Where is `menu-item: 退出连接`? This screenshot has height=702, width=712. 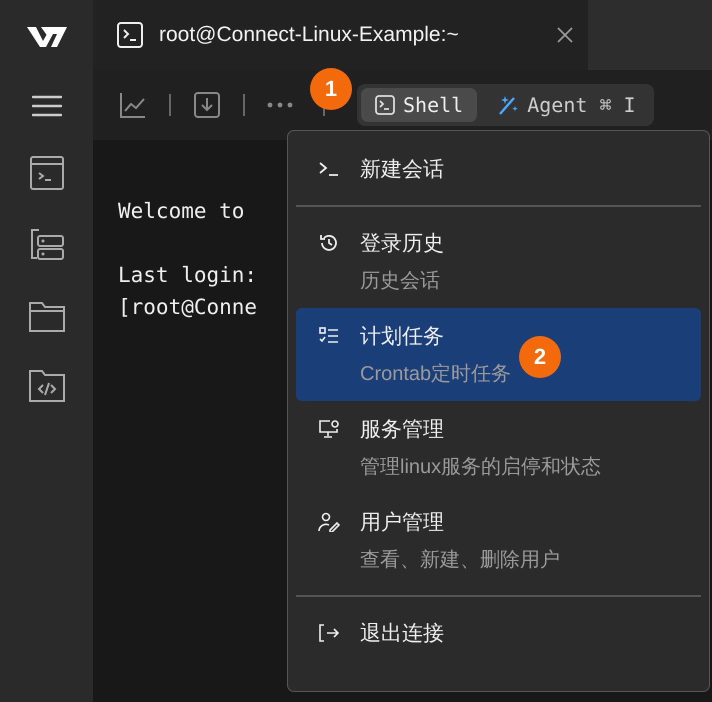 menu-item: 退出连接 is located at coordinates (498, 633).